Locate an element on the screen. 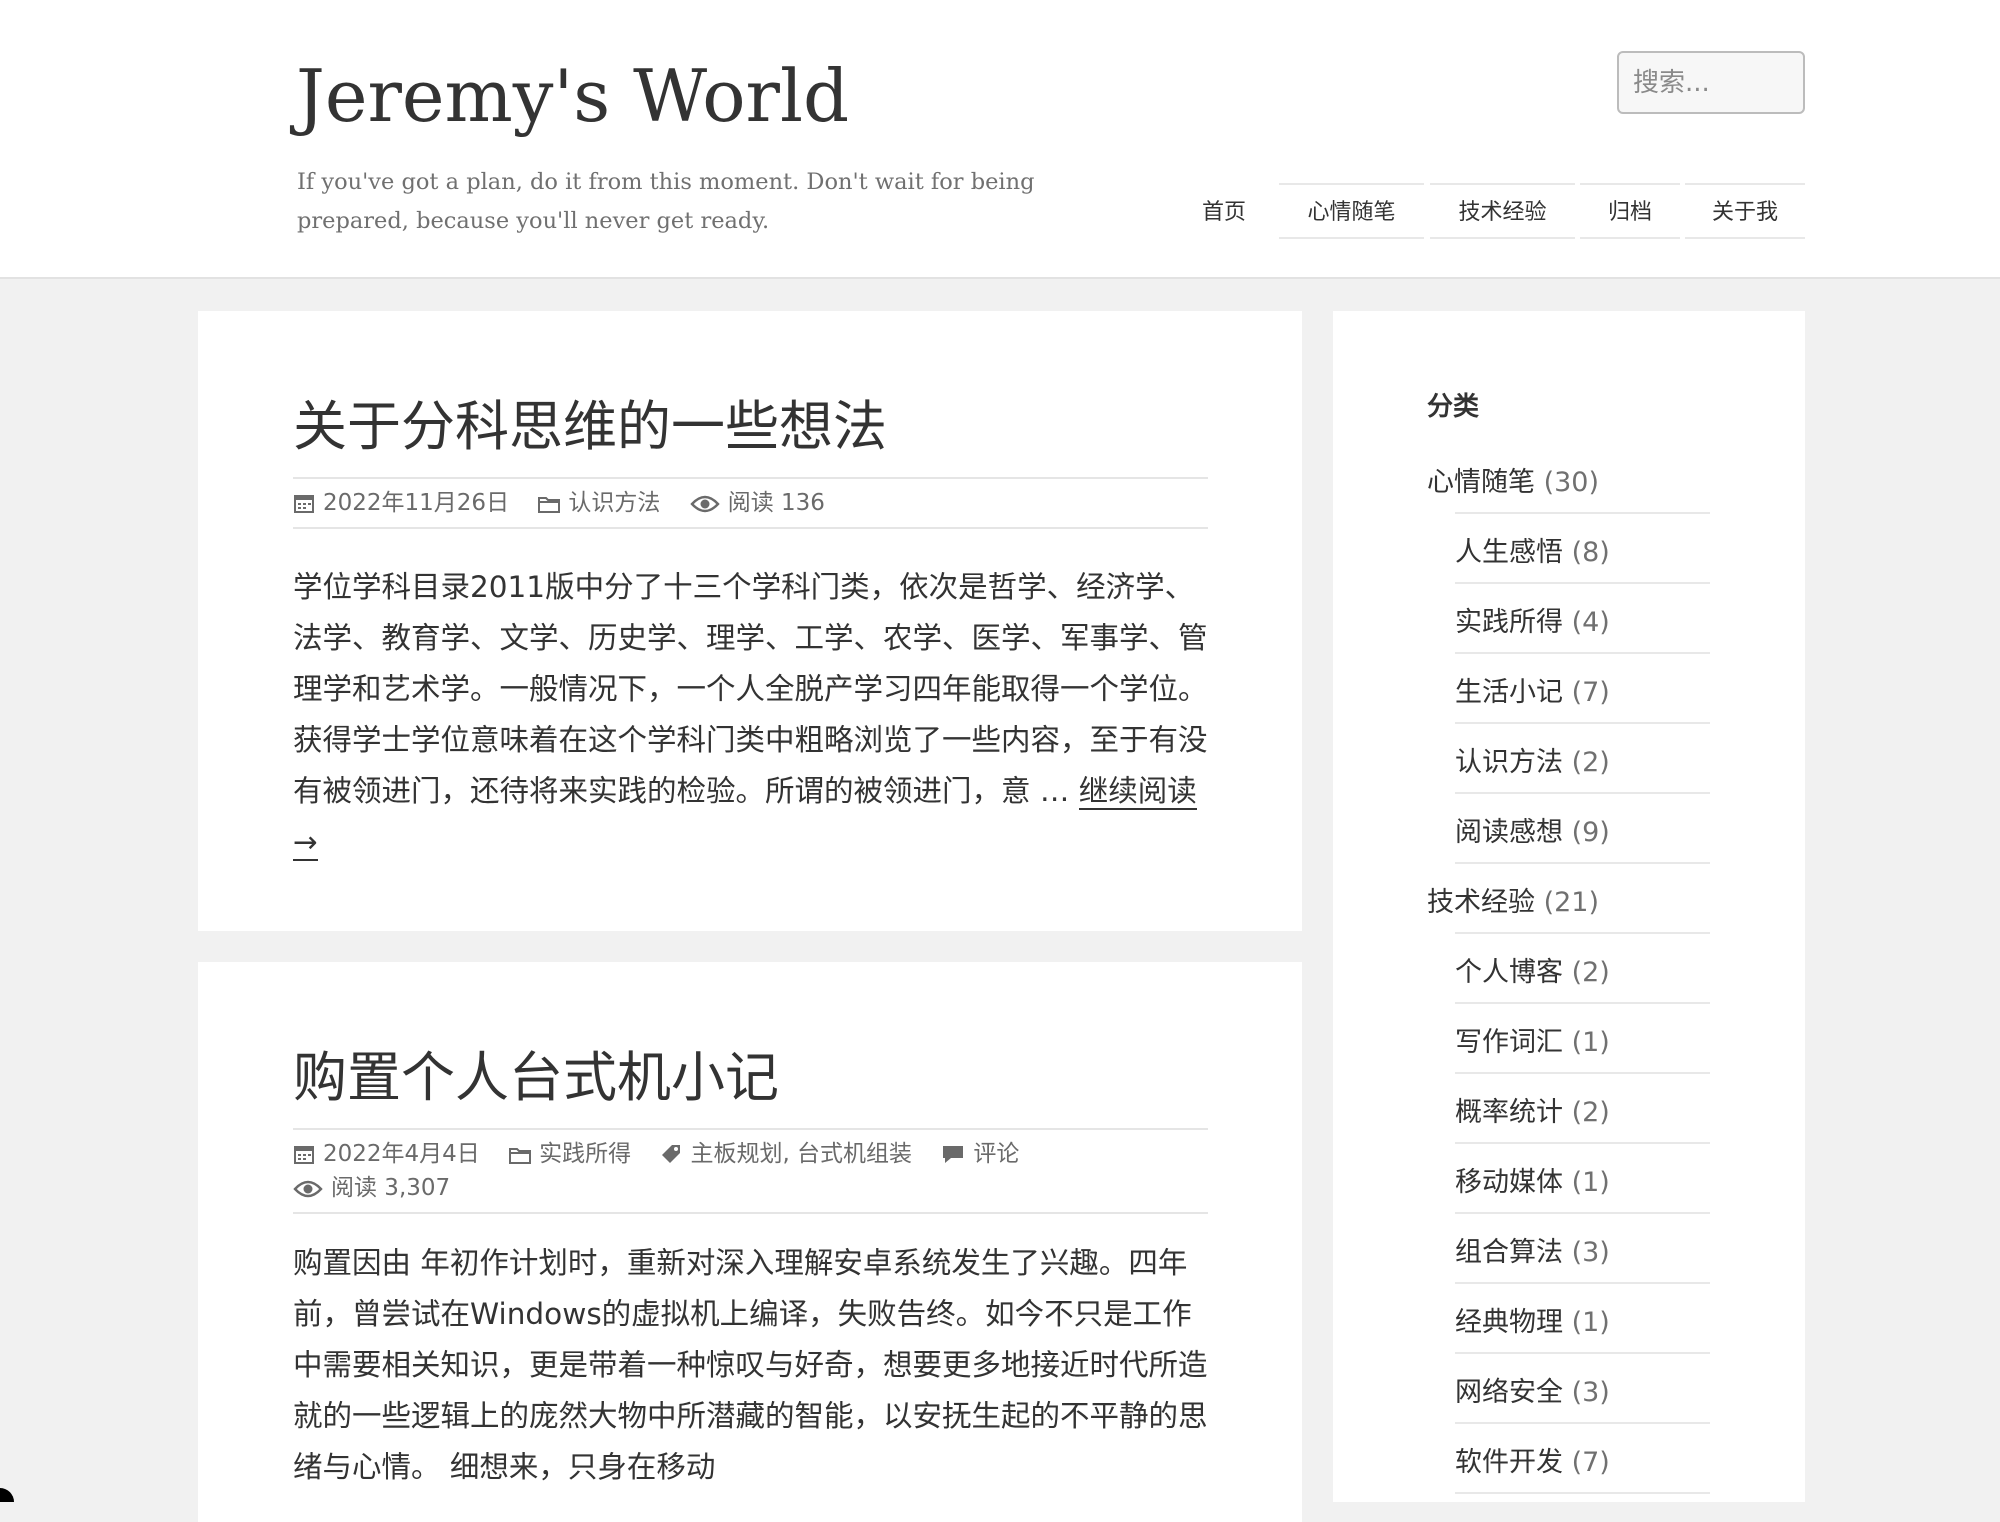 This screenshot has width=2000, height=1522. category-item: 实践所得 (4) is located at coordinates (1582, 633).